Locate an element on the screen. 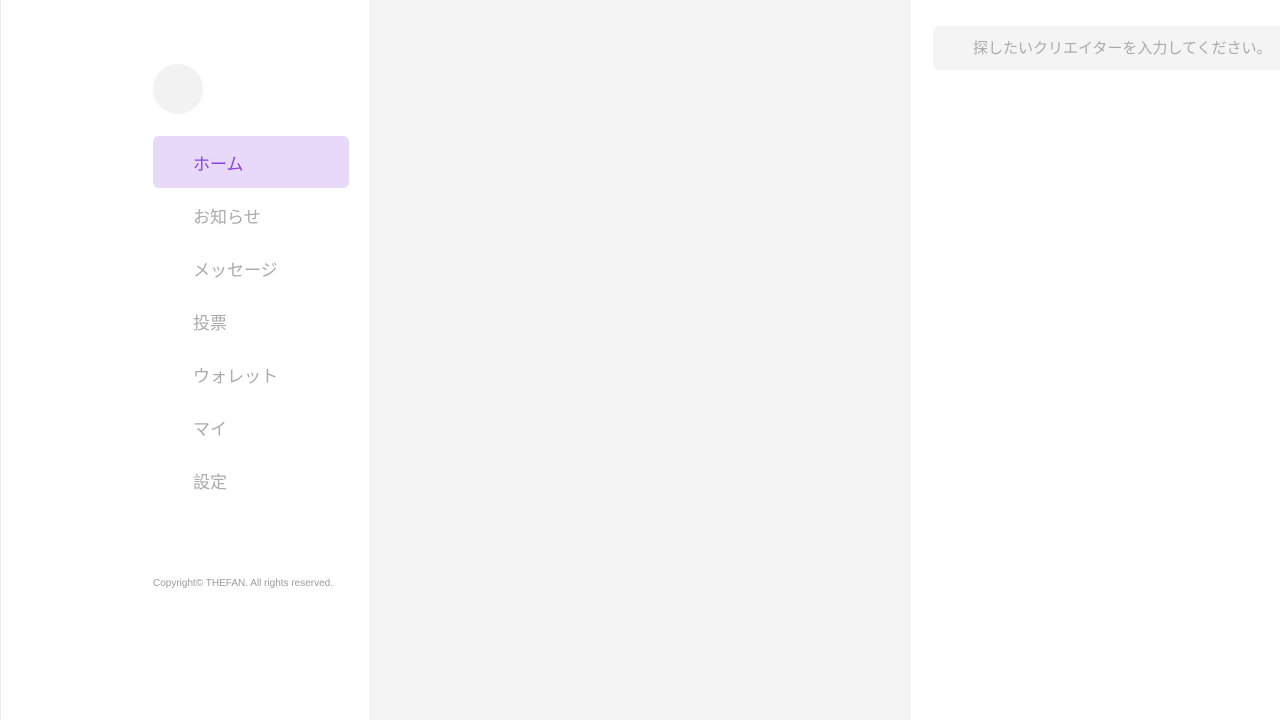 The height and width of the screenshot is (720, 1280). copyright-text: Copyright© THEFAN. All rights reserved. is located at coordinates (243, 583).